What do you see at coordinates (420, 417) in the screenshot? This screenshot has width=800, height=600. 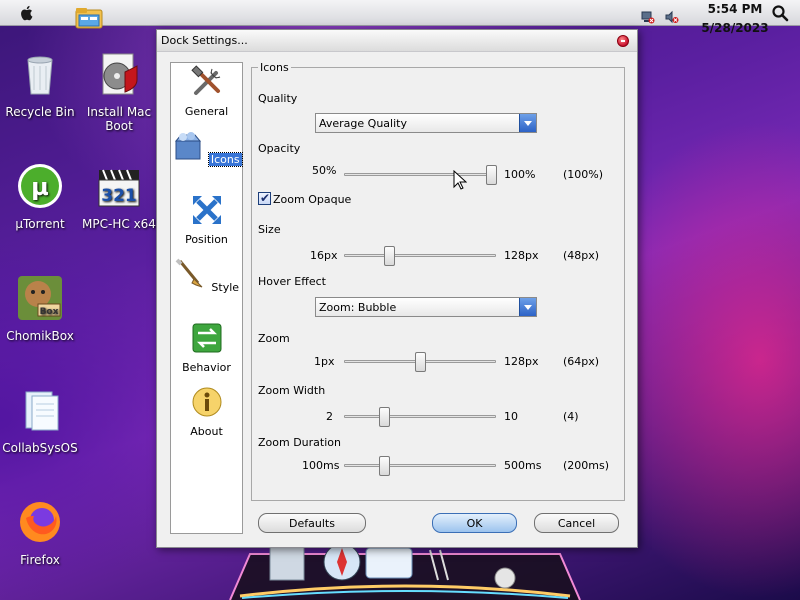 I see `zoom-width-slider` at bounding box center [420, 417].